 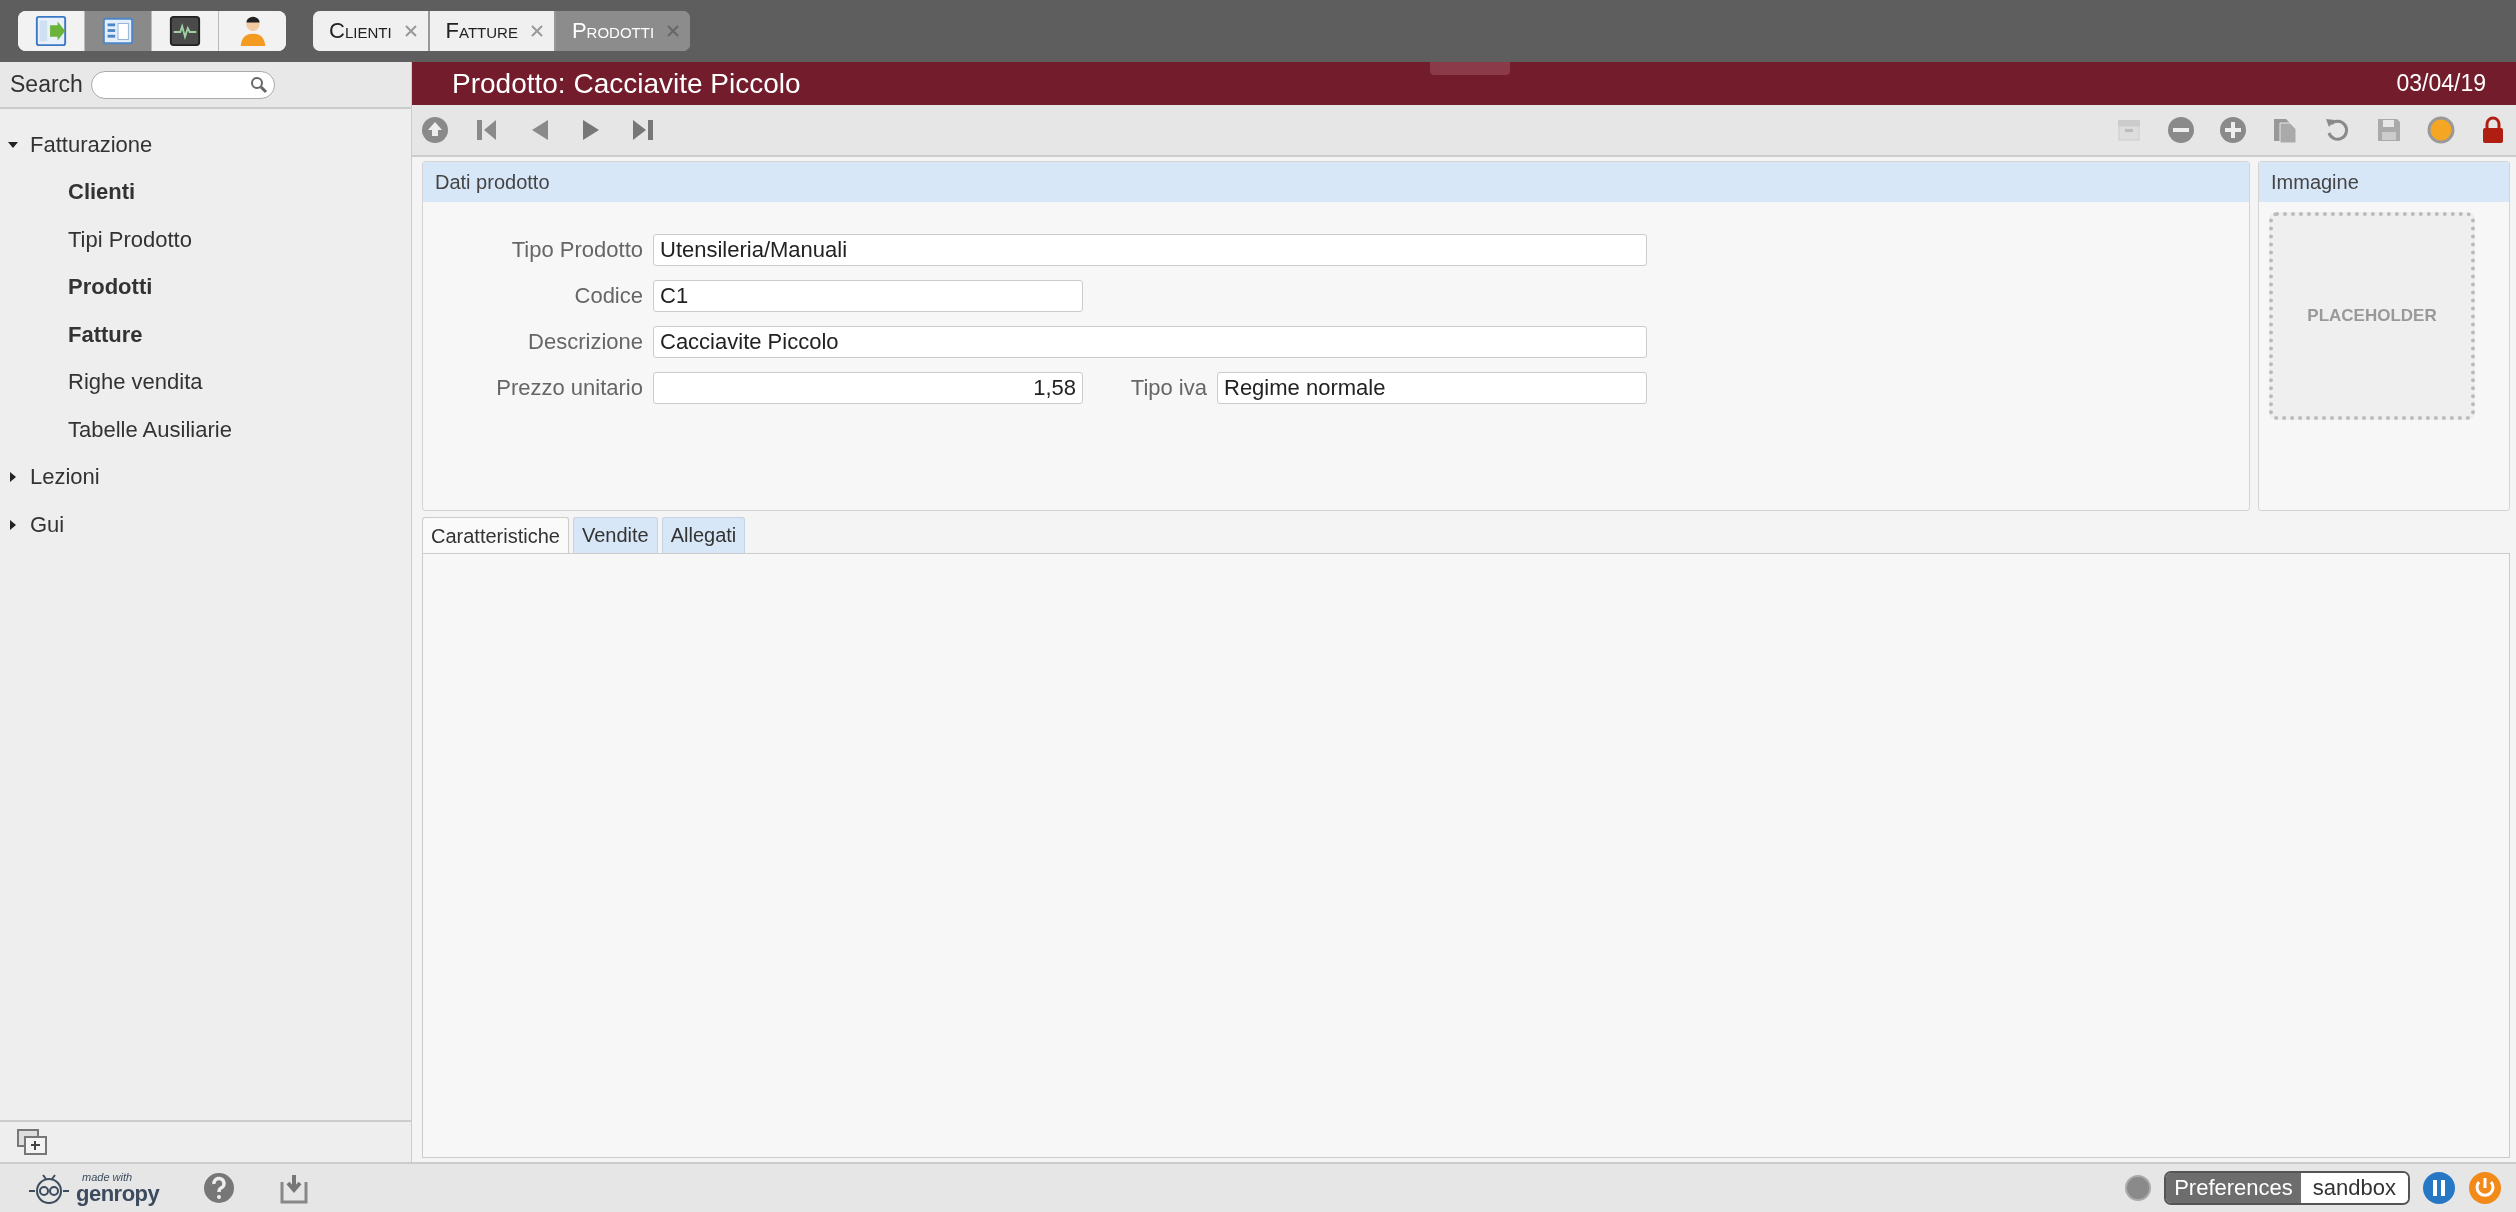 What do you see at coordinates (51, 31) in the screenshot?
I see `panel-icon` at bounding box center [51, 31].